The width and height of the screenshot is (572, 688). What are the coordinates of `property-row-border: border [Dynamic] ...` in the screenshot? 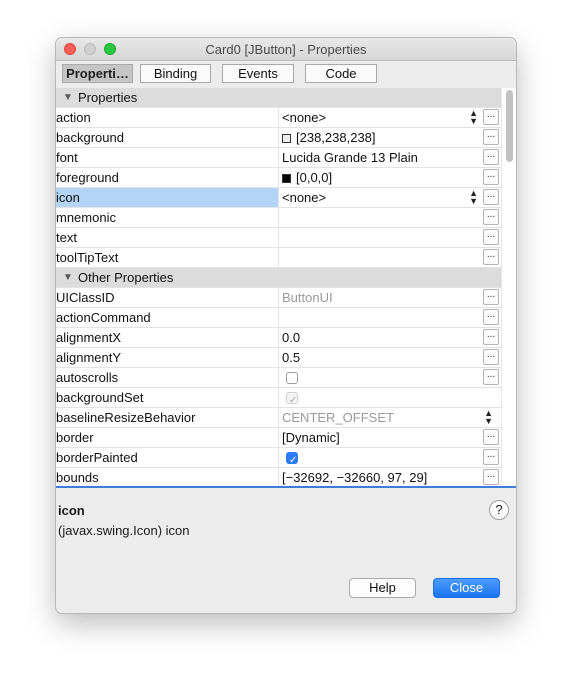 It's located at (278, 438).